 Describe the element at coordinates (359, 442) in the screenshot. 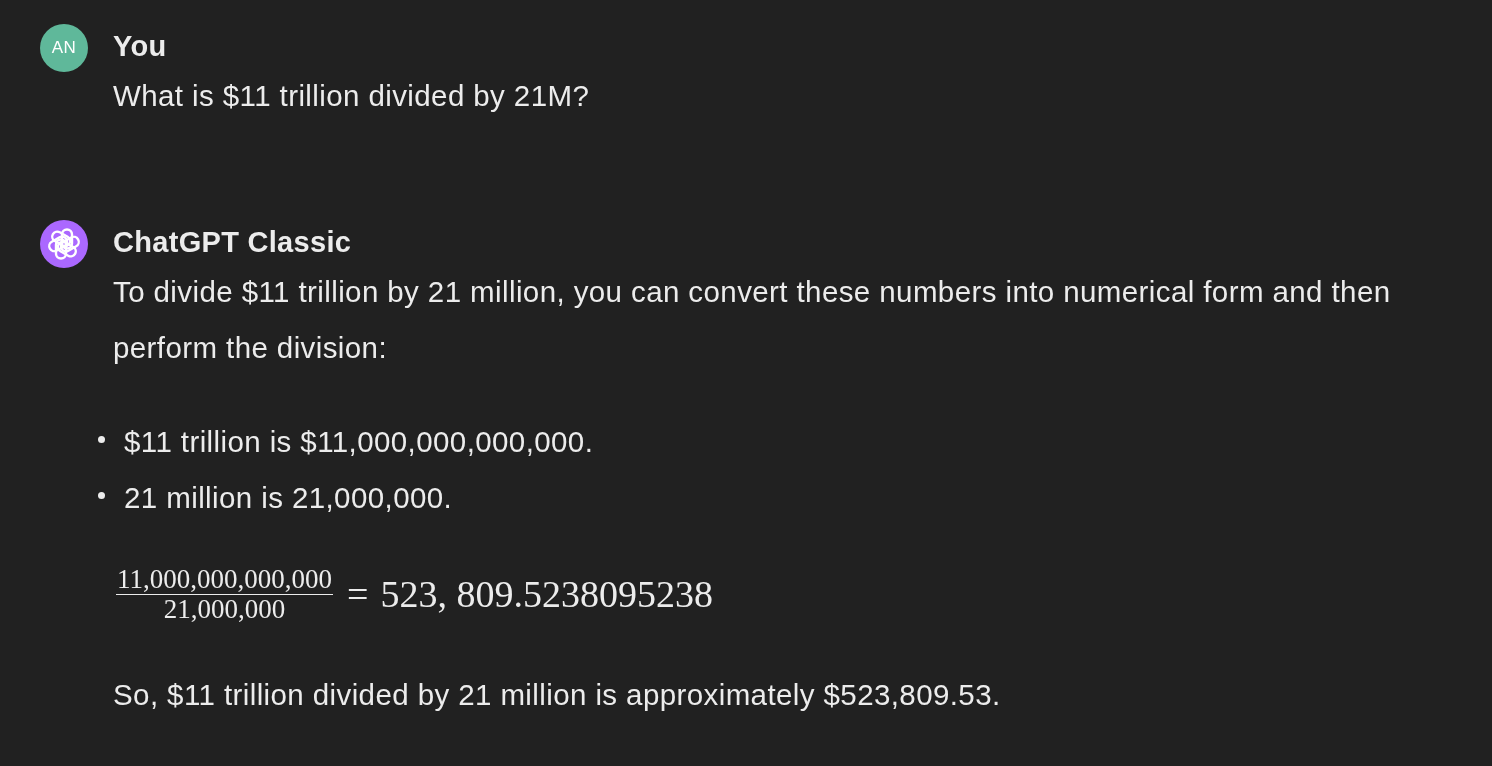

I see `list-item-text: $11 trillion is $11,000,000,000,000.` at that location.